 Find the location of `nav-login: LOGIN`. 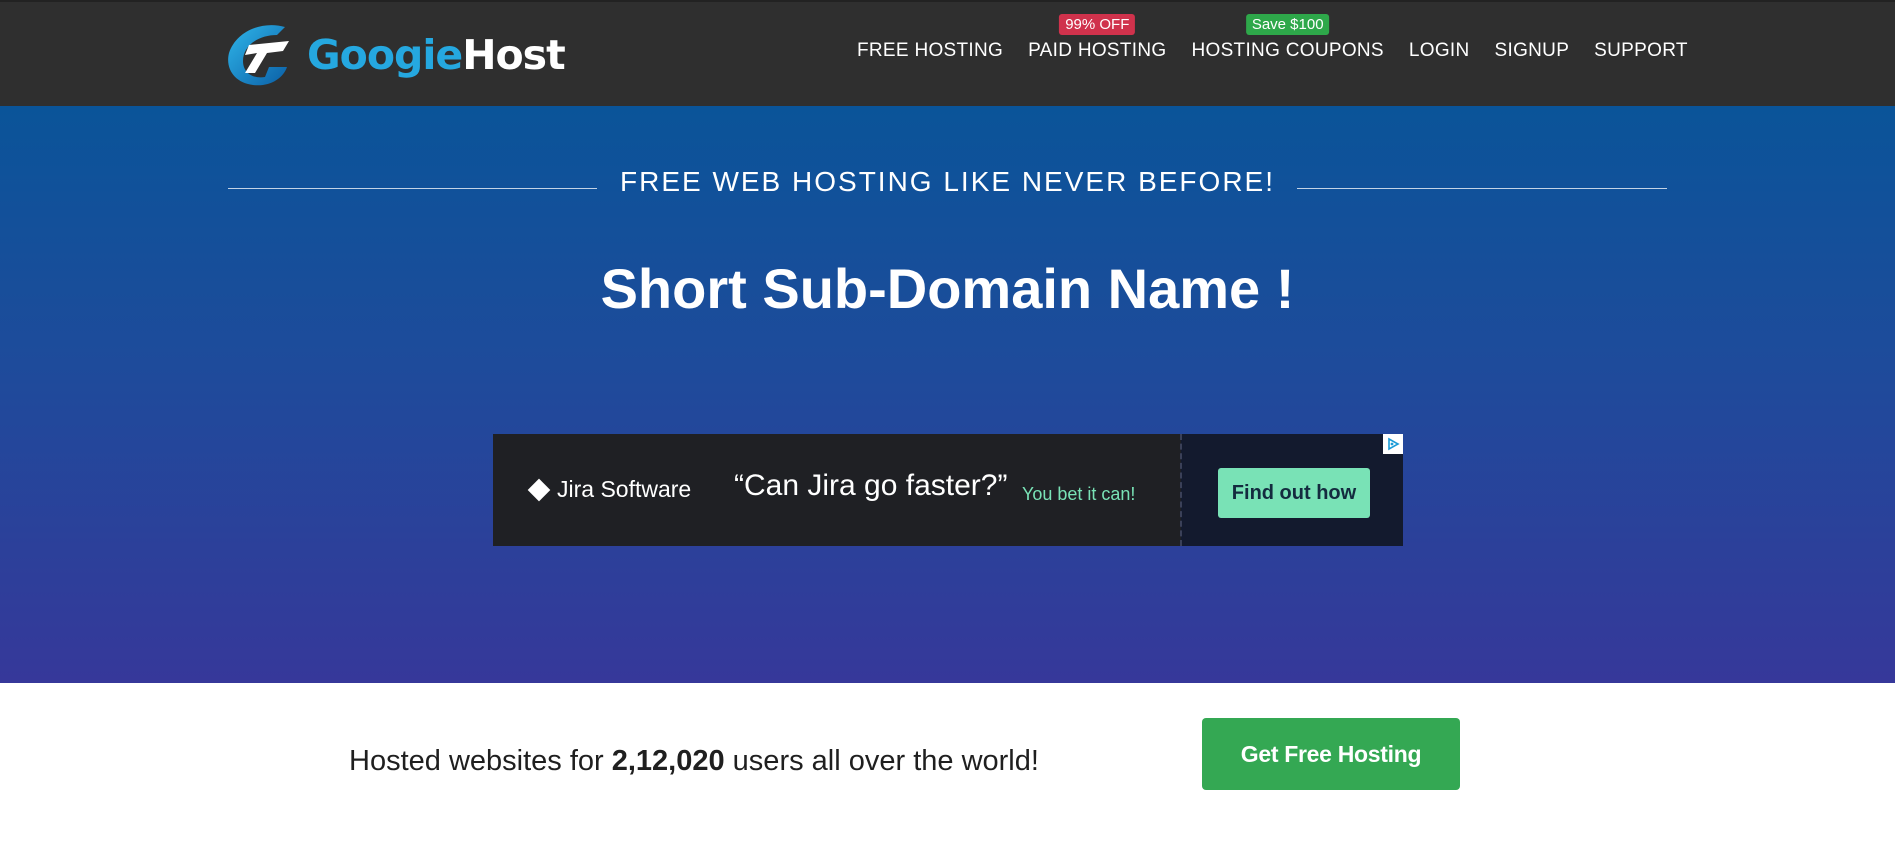

nav-login: LOGIN is located at coordinates (1439, 51).